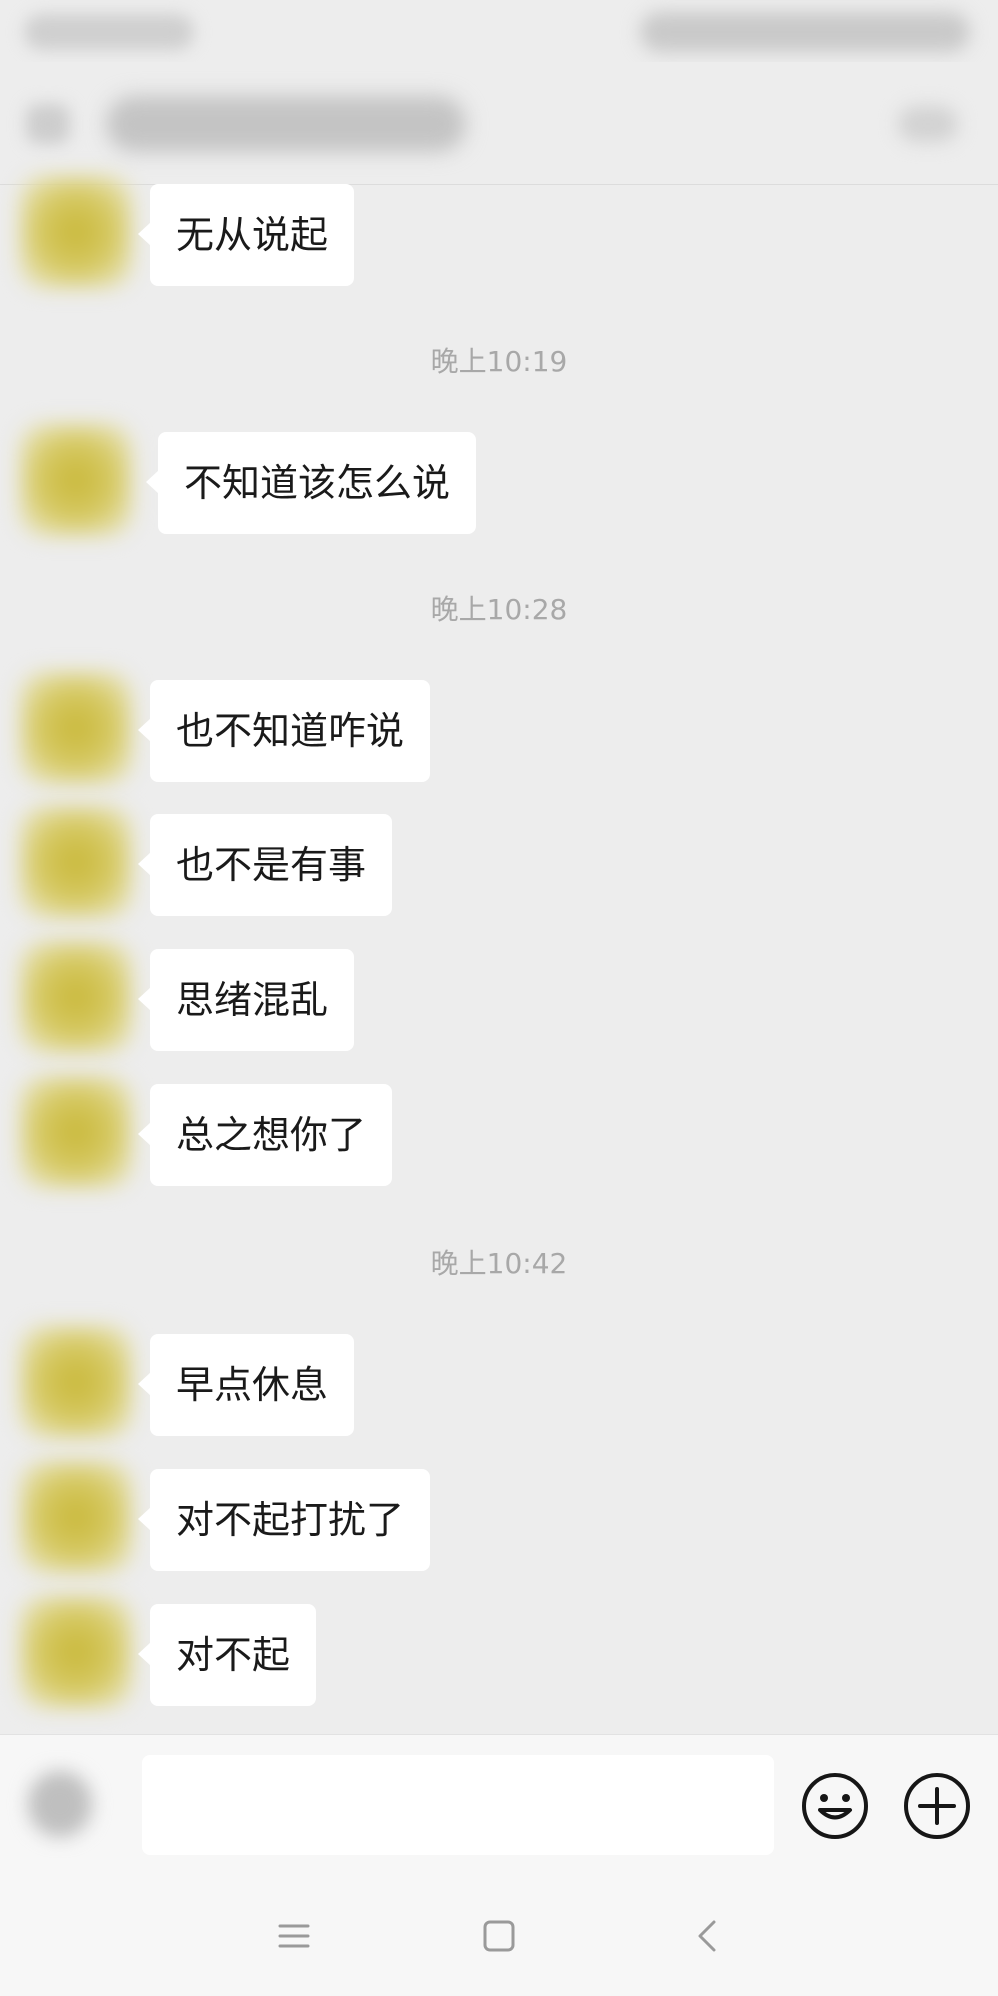  I want to click on square-home-icon-svg, so click(499, 1936).